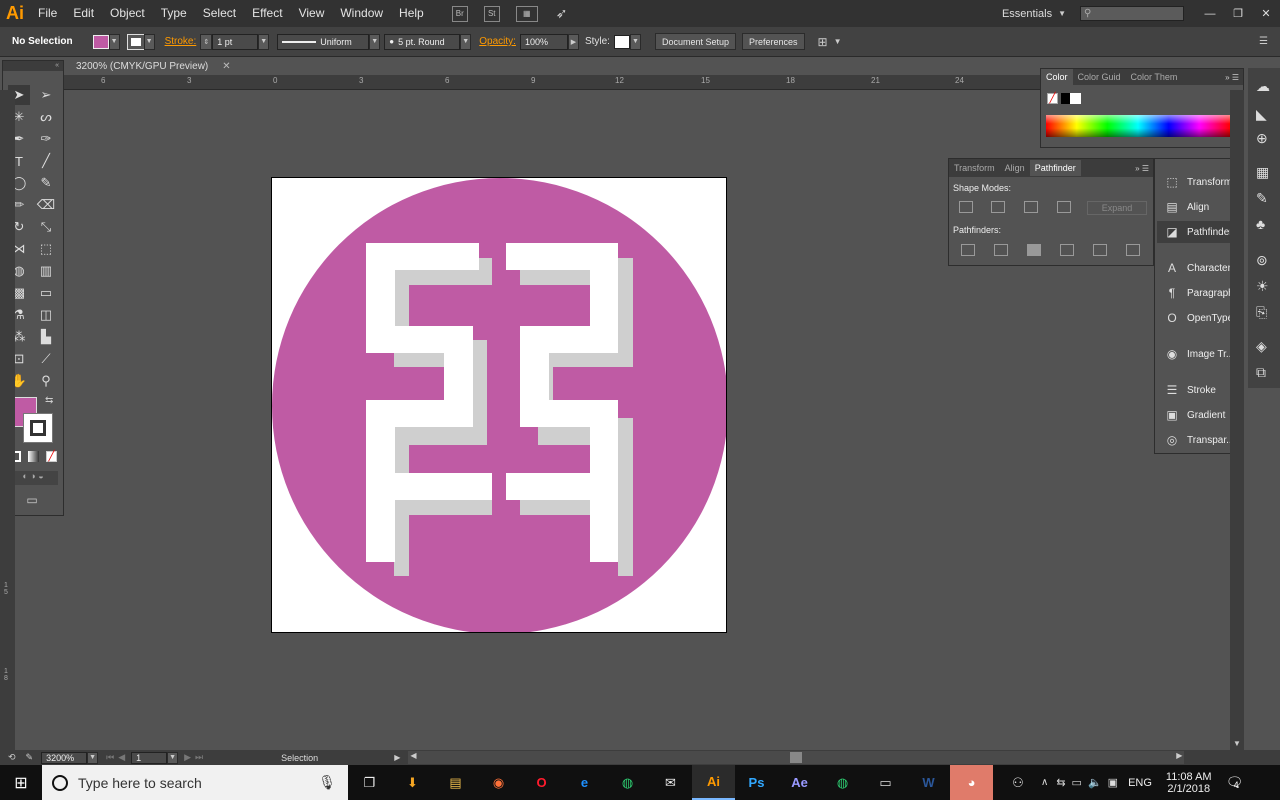 The width and height of the screenshot is (1280, 800). Describe the element at coordinates (1113, 782) in the screenshot. I see `message-icon: ▣` at that location.